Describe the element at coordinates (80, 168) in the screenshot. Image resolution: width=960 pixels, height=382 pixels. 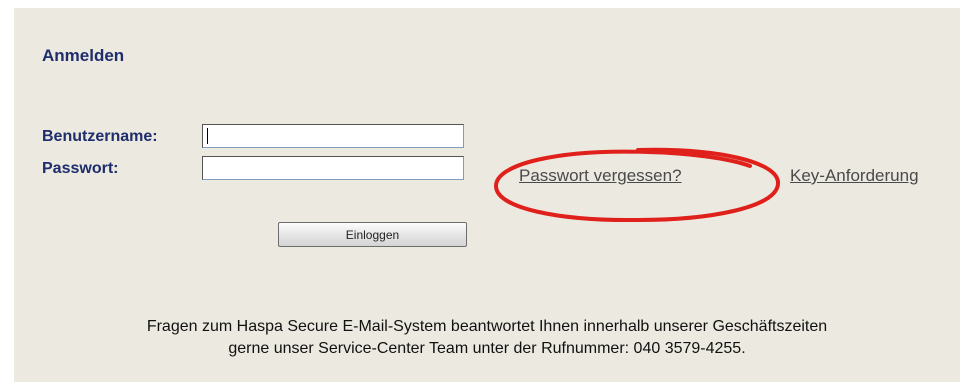
I see `password-label: Passwort:` at that location.